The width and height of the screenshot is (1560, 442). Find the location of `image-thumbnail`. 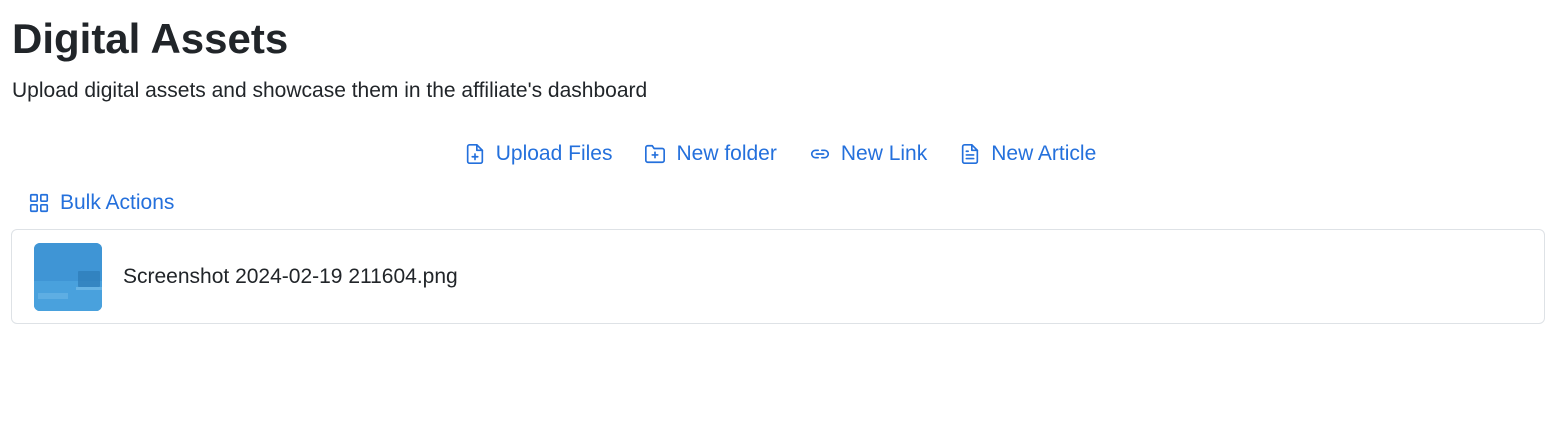

image-thumbnail is located at coordinates (68, 276).